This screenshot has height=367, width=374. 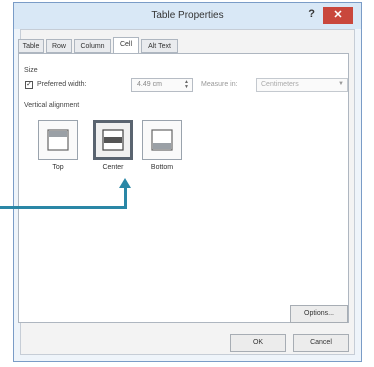 I want to click on arrow-horizontal-line, so click(x=63, y=207).